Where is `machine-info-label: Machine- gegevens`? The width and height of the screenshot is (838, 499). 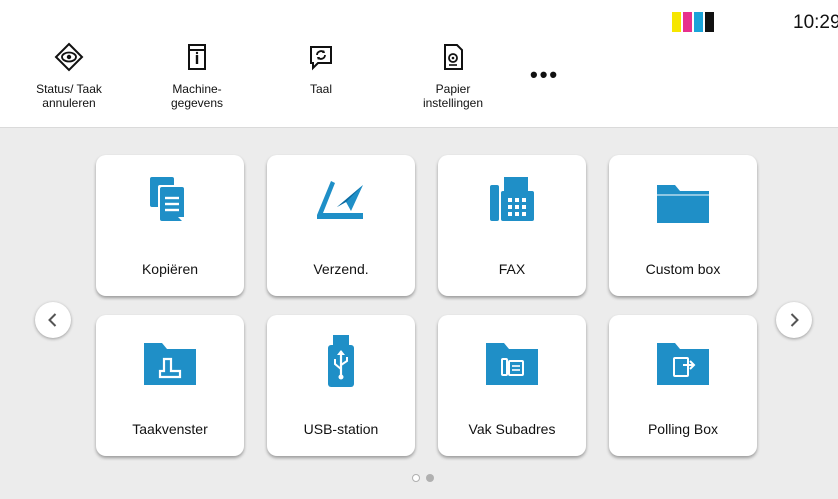
machine-info-label: Machine- gegevens is located at coordinates (197, 96).